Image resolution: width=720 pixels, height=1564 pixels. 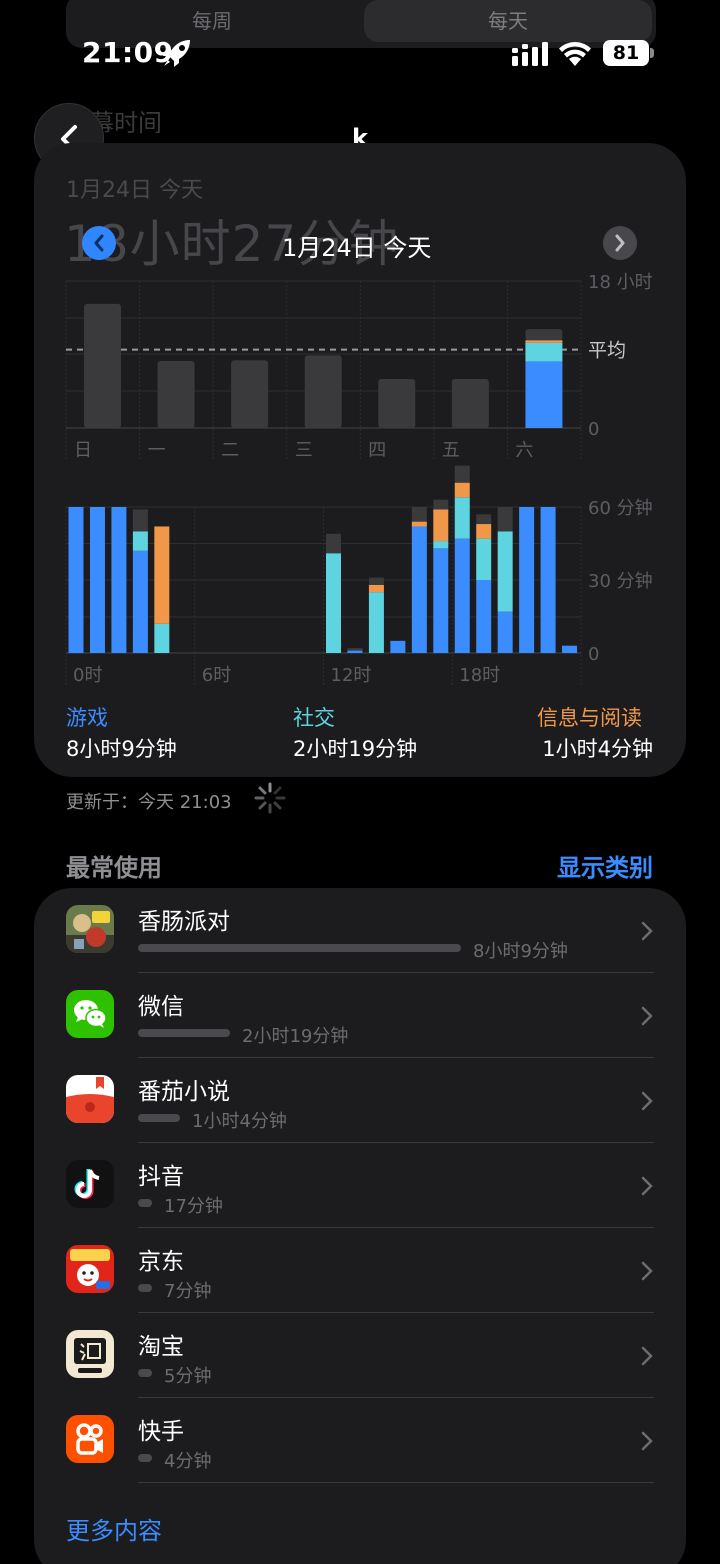 I want to click on douyin-icon, so click(x=90, y=1184).